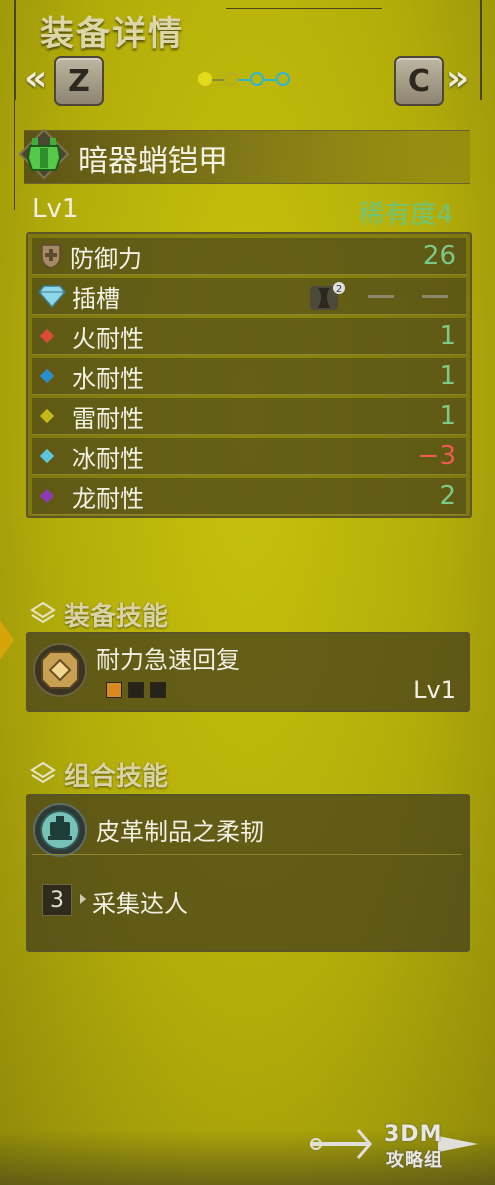 This screenshot has width=495, height=1185. I want to click on equip-skills-title: 装备技能, so click(116, 617).